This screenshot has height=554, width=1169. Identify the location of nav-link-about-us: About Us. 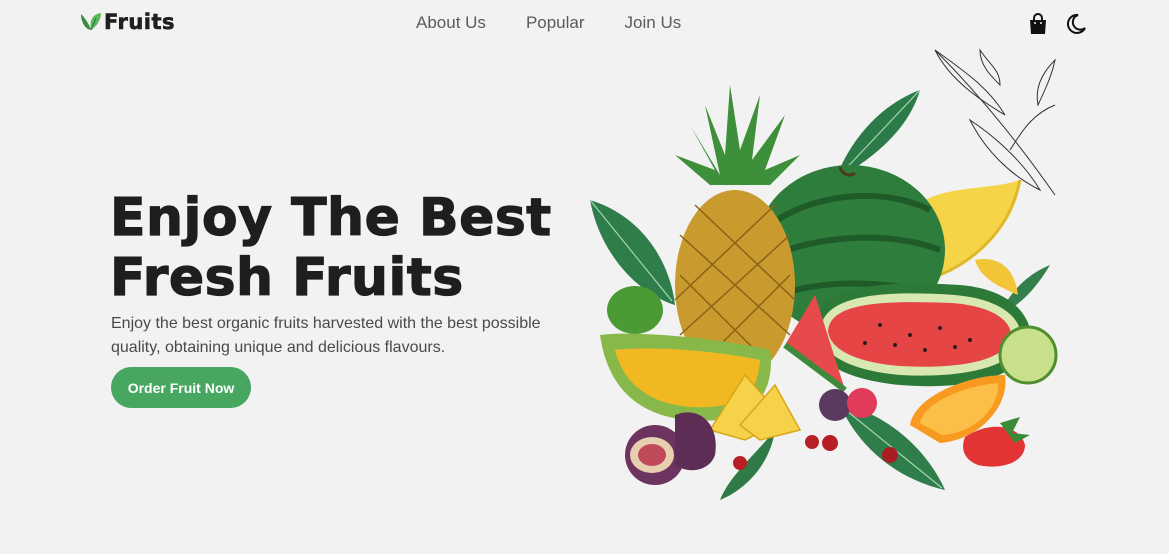
(451, 23).